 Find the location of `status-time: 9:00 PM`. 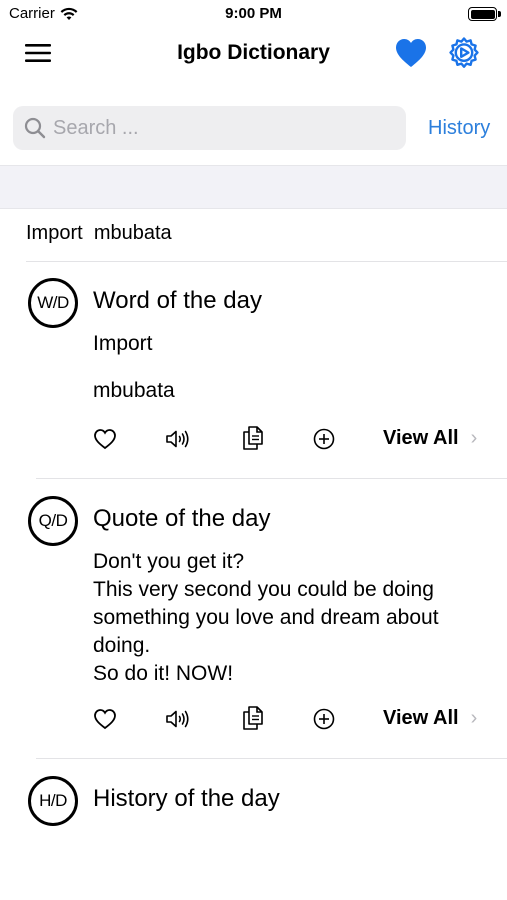

status-time: 9:00 PM is located at coordinates (253, 13).